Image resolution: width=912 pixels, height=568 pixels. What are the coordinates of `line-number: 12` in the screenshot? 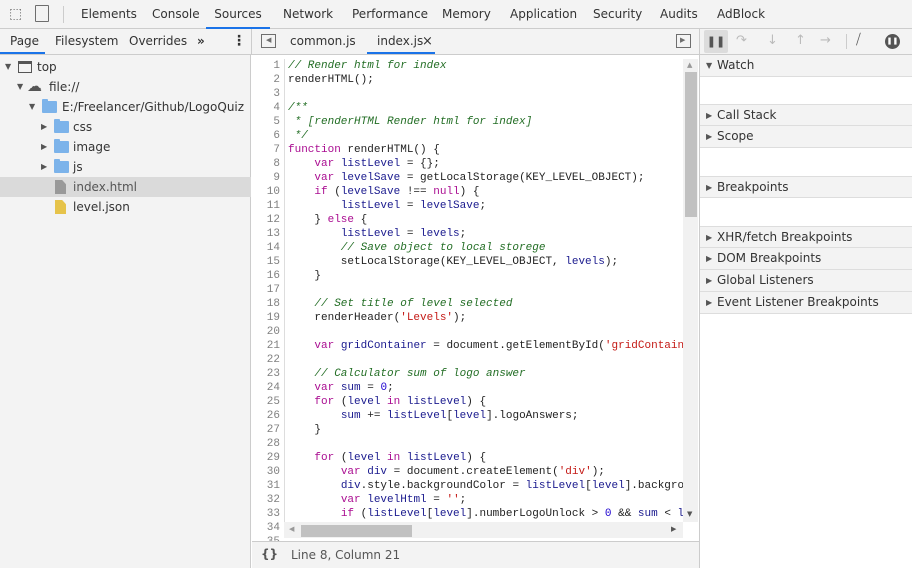 It's located at (268, 220).